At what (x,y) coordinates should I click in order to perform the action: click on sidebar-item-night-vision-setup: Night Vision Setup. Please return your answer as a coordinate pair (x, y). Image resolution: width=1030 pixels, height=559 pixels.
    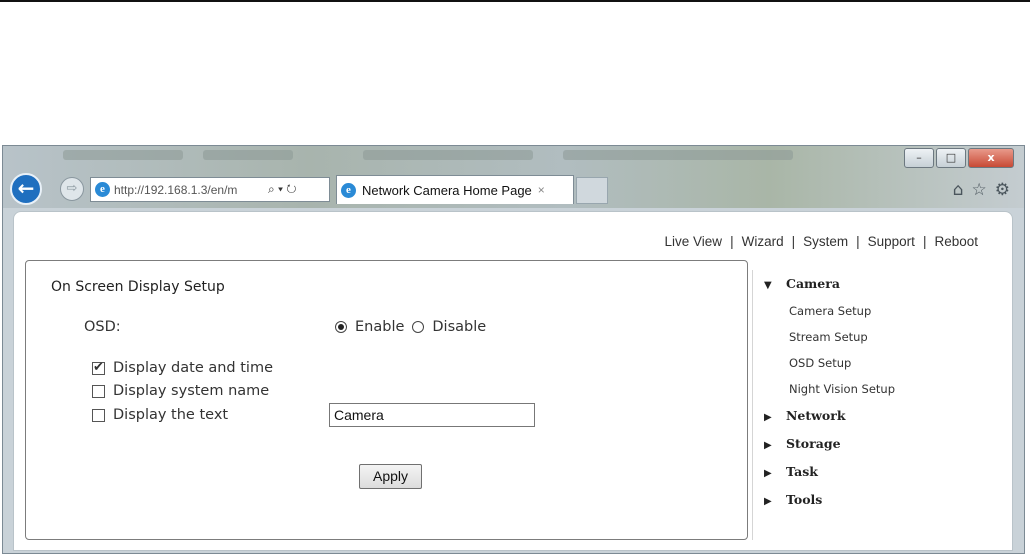
    Looking at the image, I should click on (842, 389).